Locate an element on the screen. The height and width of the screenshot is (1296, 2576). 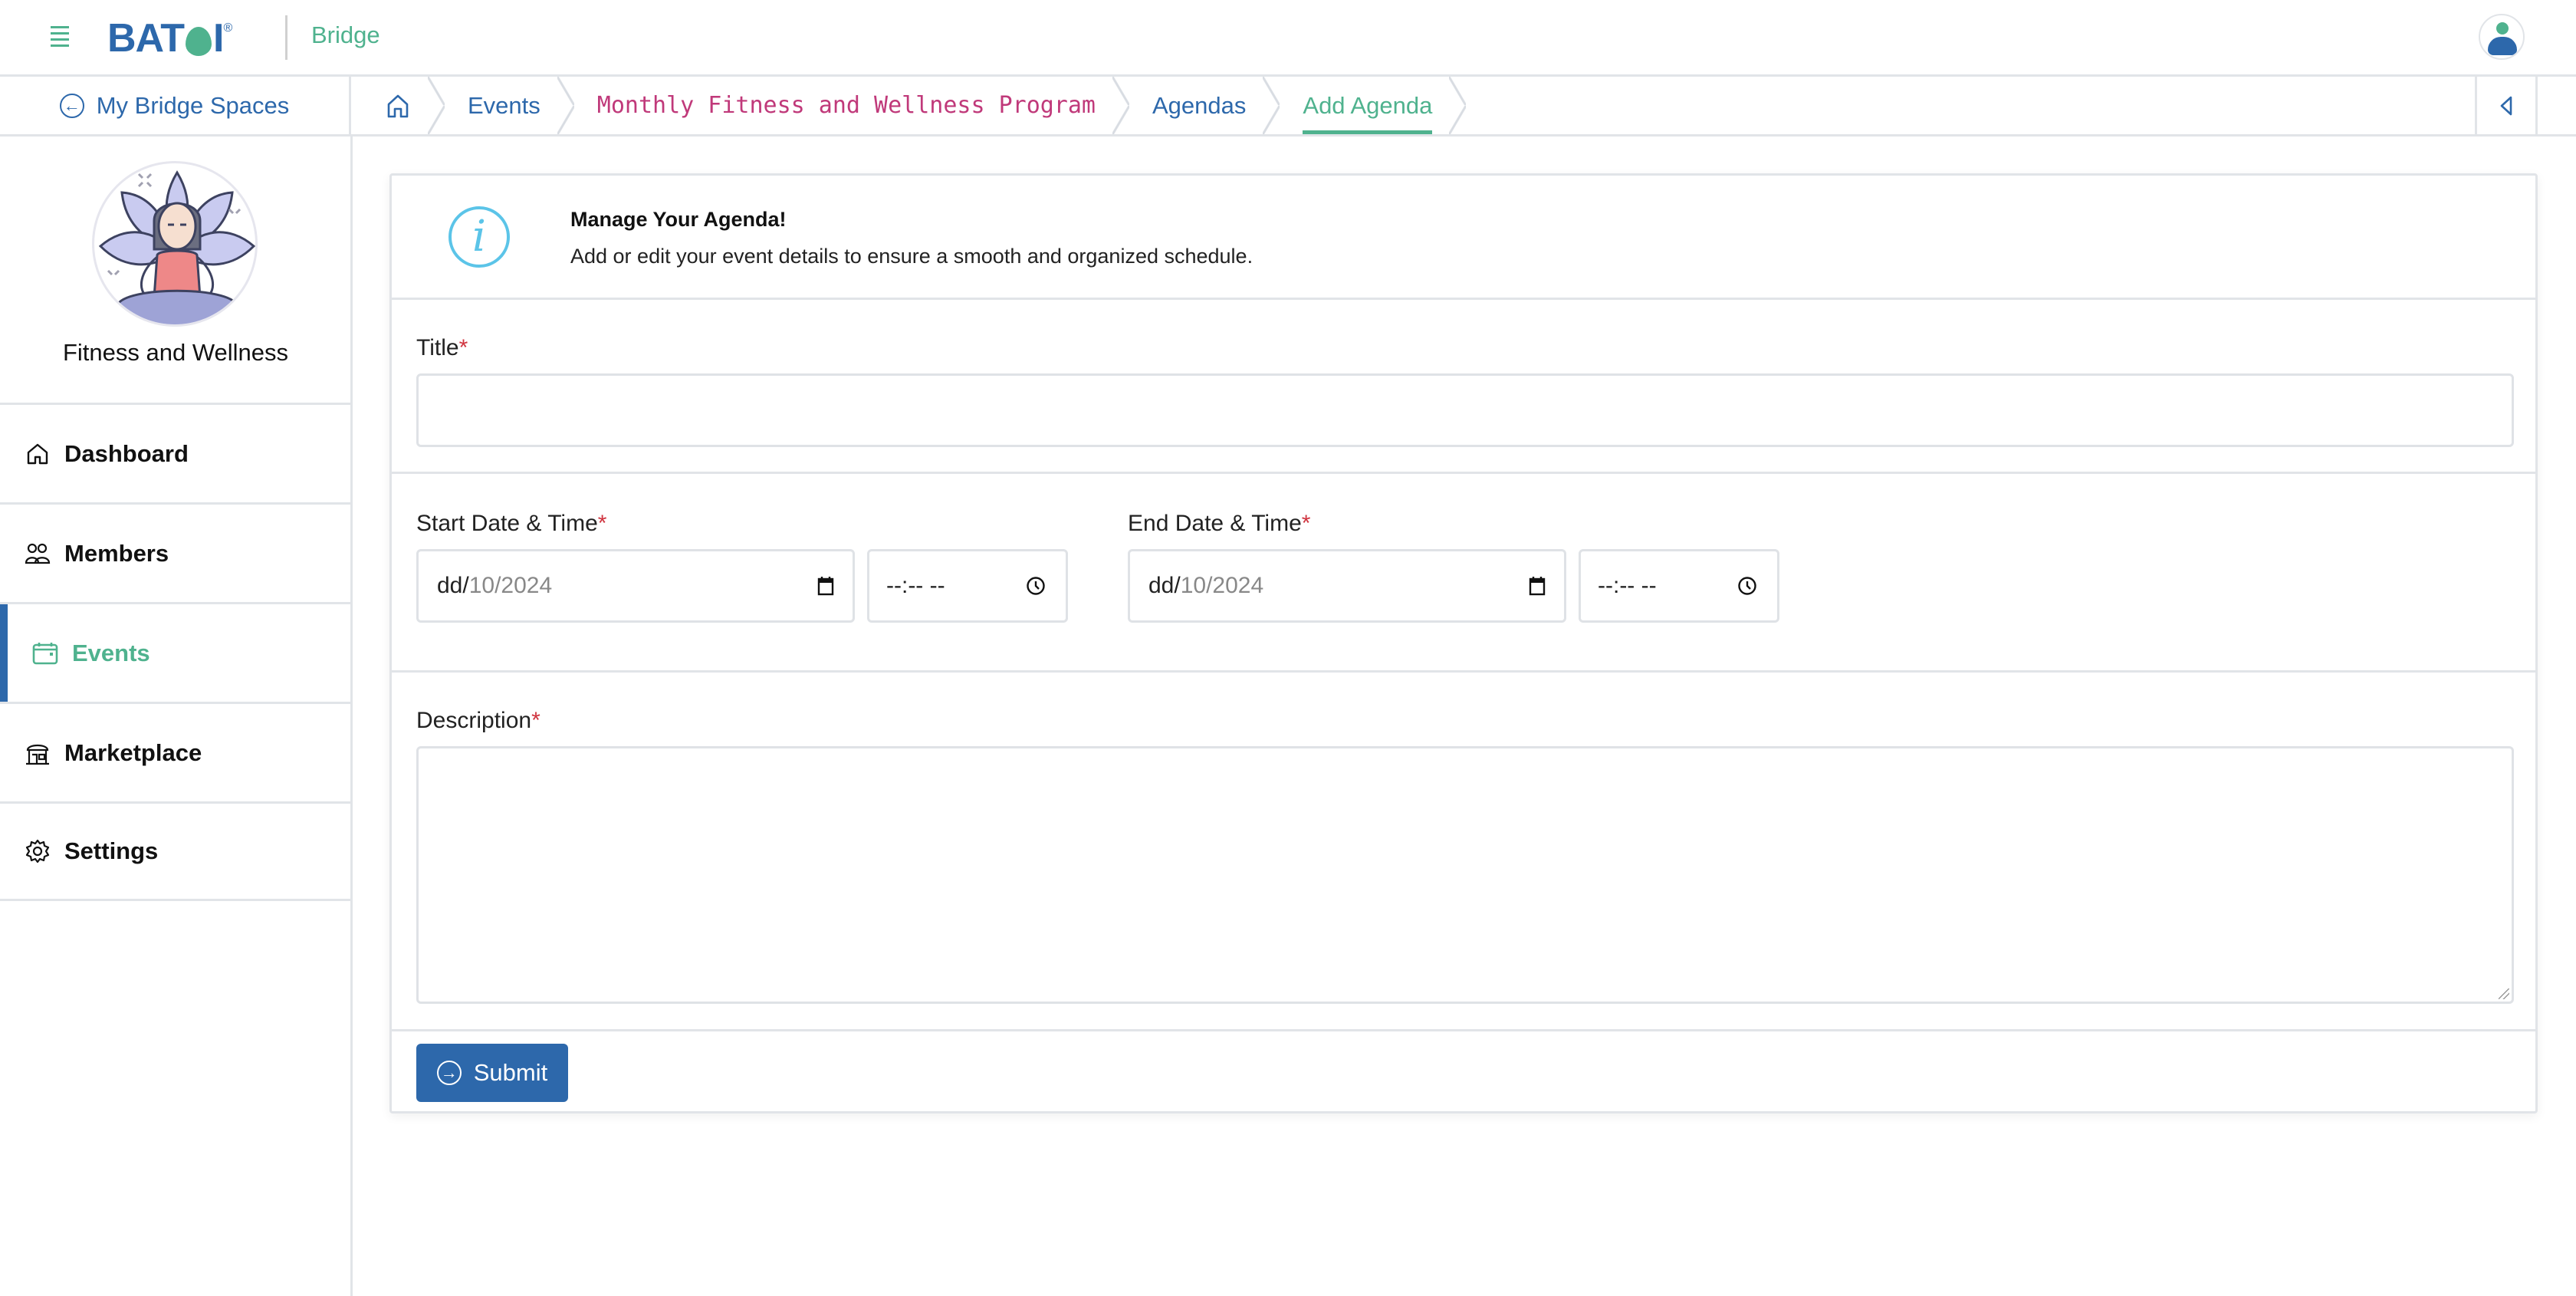
submit-button: → Submit is located at coordinates (492, 1073).